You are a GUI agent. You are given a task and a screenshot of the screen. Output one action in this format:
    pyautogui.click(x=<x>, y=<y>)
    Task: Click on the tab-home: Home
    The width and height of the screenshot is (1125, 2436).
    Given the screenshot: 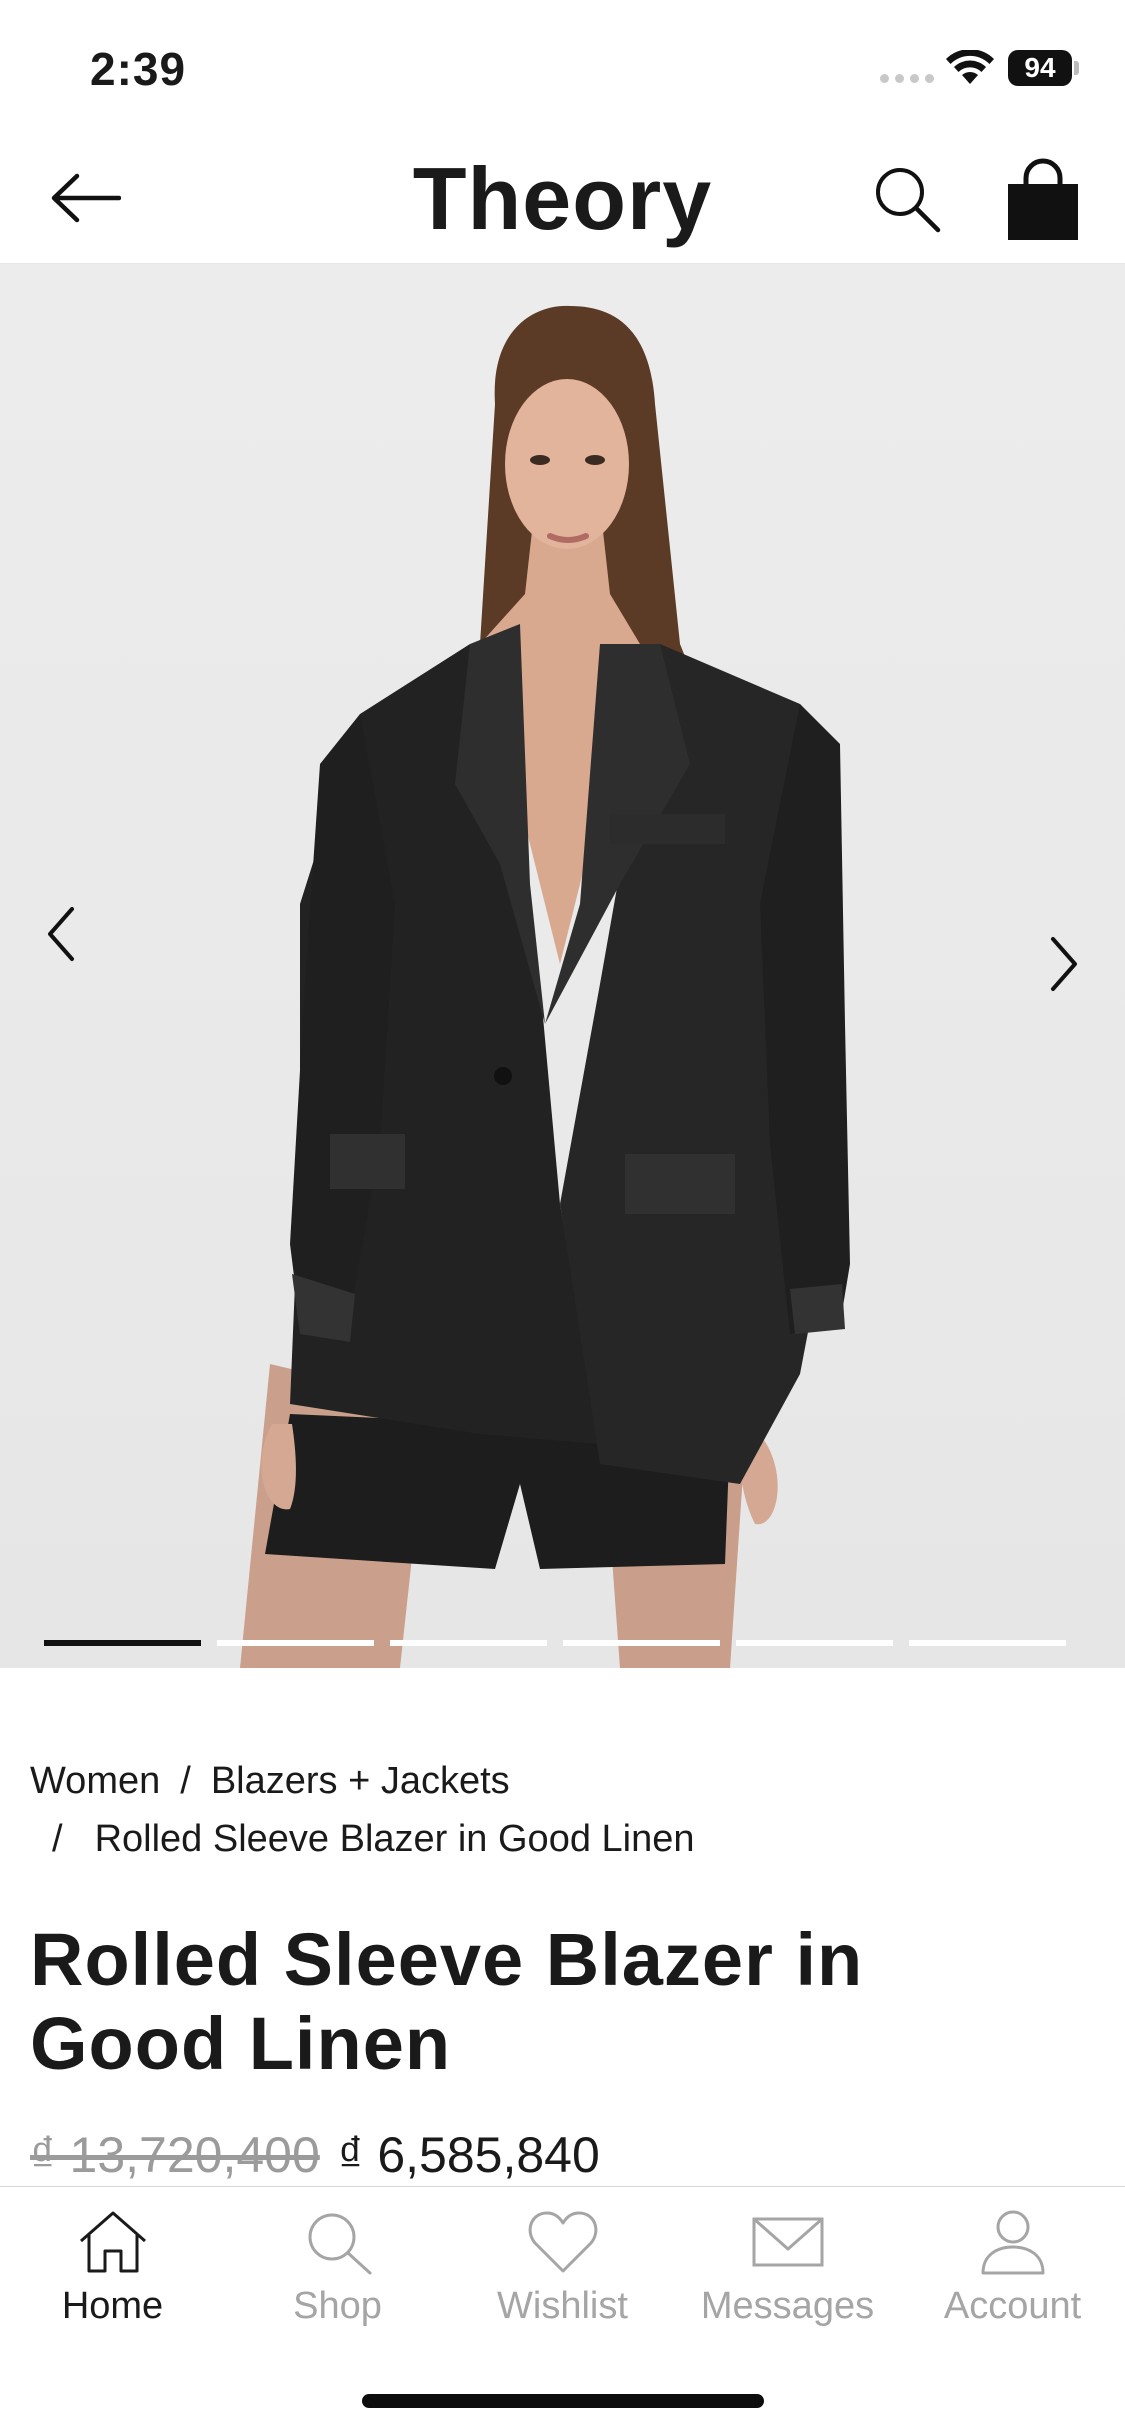 What is the action you would take?
    pyautogui.click(x=112, y=2277)
    